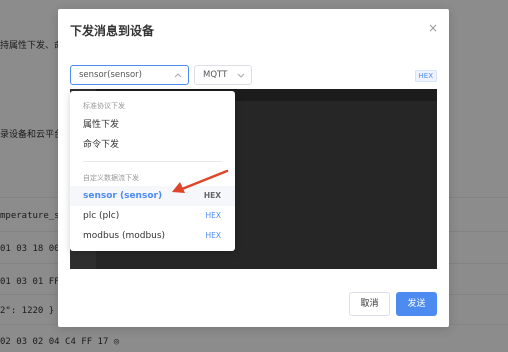 The image size is (508, 352). What do you see at coordinates (152, 161) in the screenshot?
I see `dropdown-divider` at bounding box center [152, 161].